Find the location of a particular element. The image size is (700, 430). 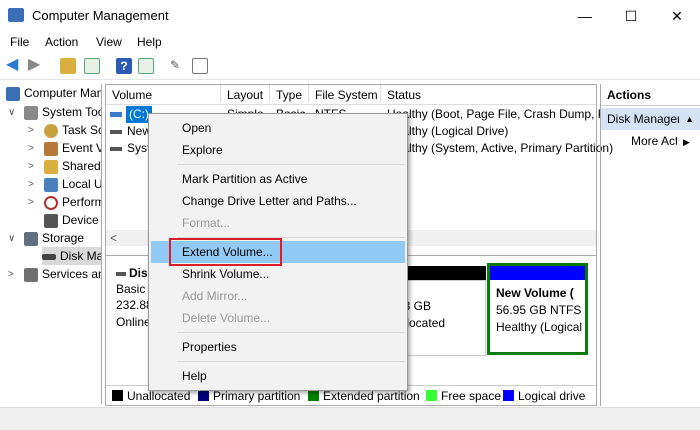

actions-section-disk-management: Disk Management ▲ is located at coordinates (650, 119).